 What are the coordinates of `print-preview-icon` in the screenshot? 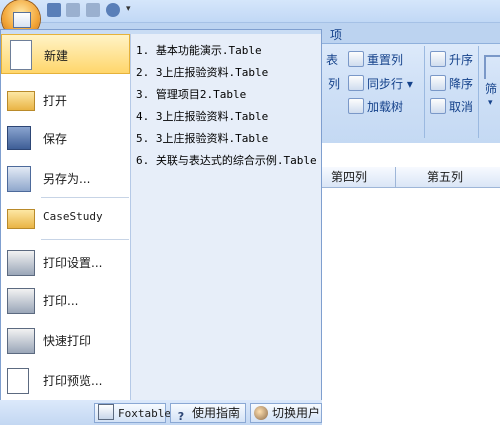 It's located at (18, 381).